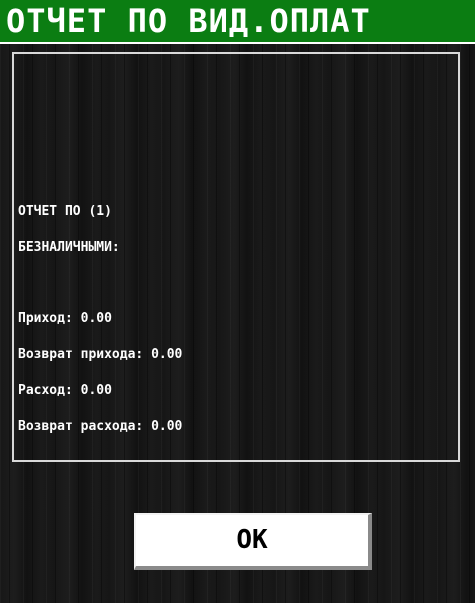 This screenshot has height=603, width=475. I want to click on report-heading-line1: ОТЧЕТ ПО (1), so click(65, 211).